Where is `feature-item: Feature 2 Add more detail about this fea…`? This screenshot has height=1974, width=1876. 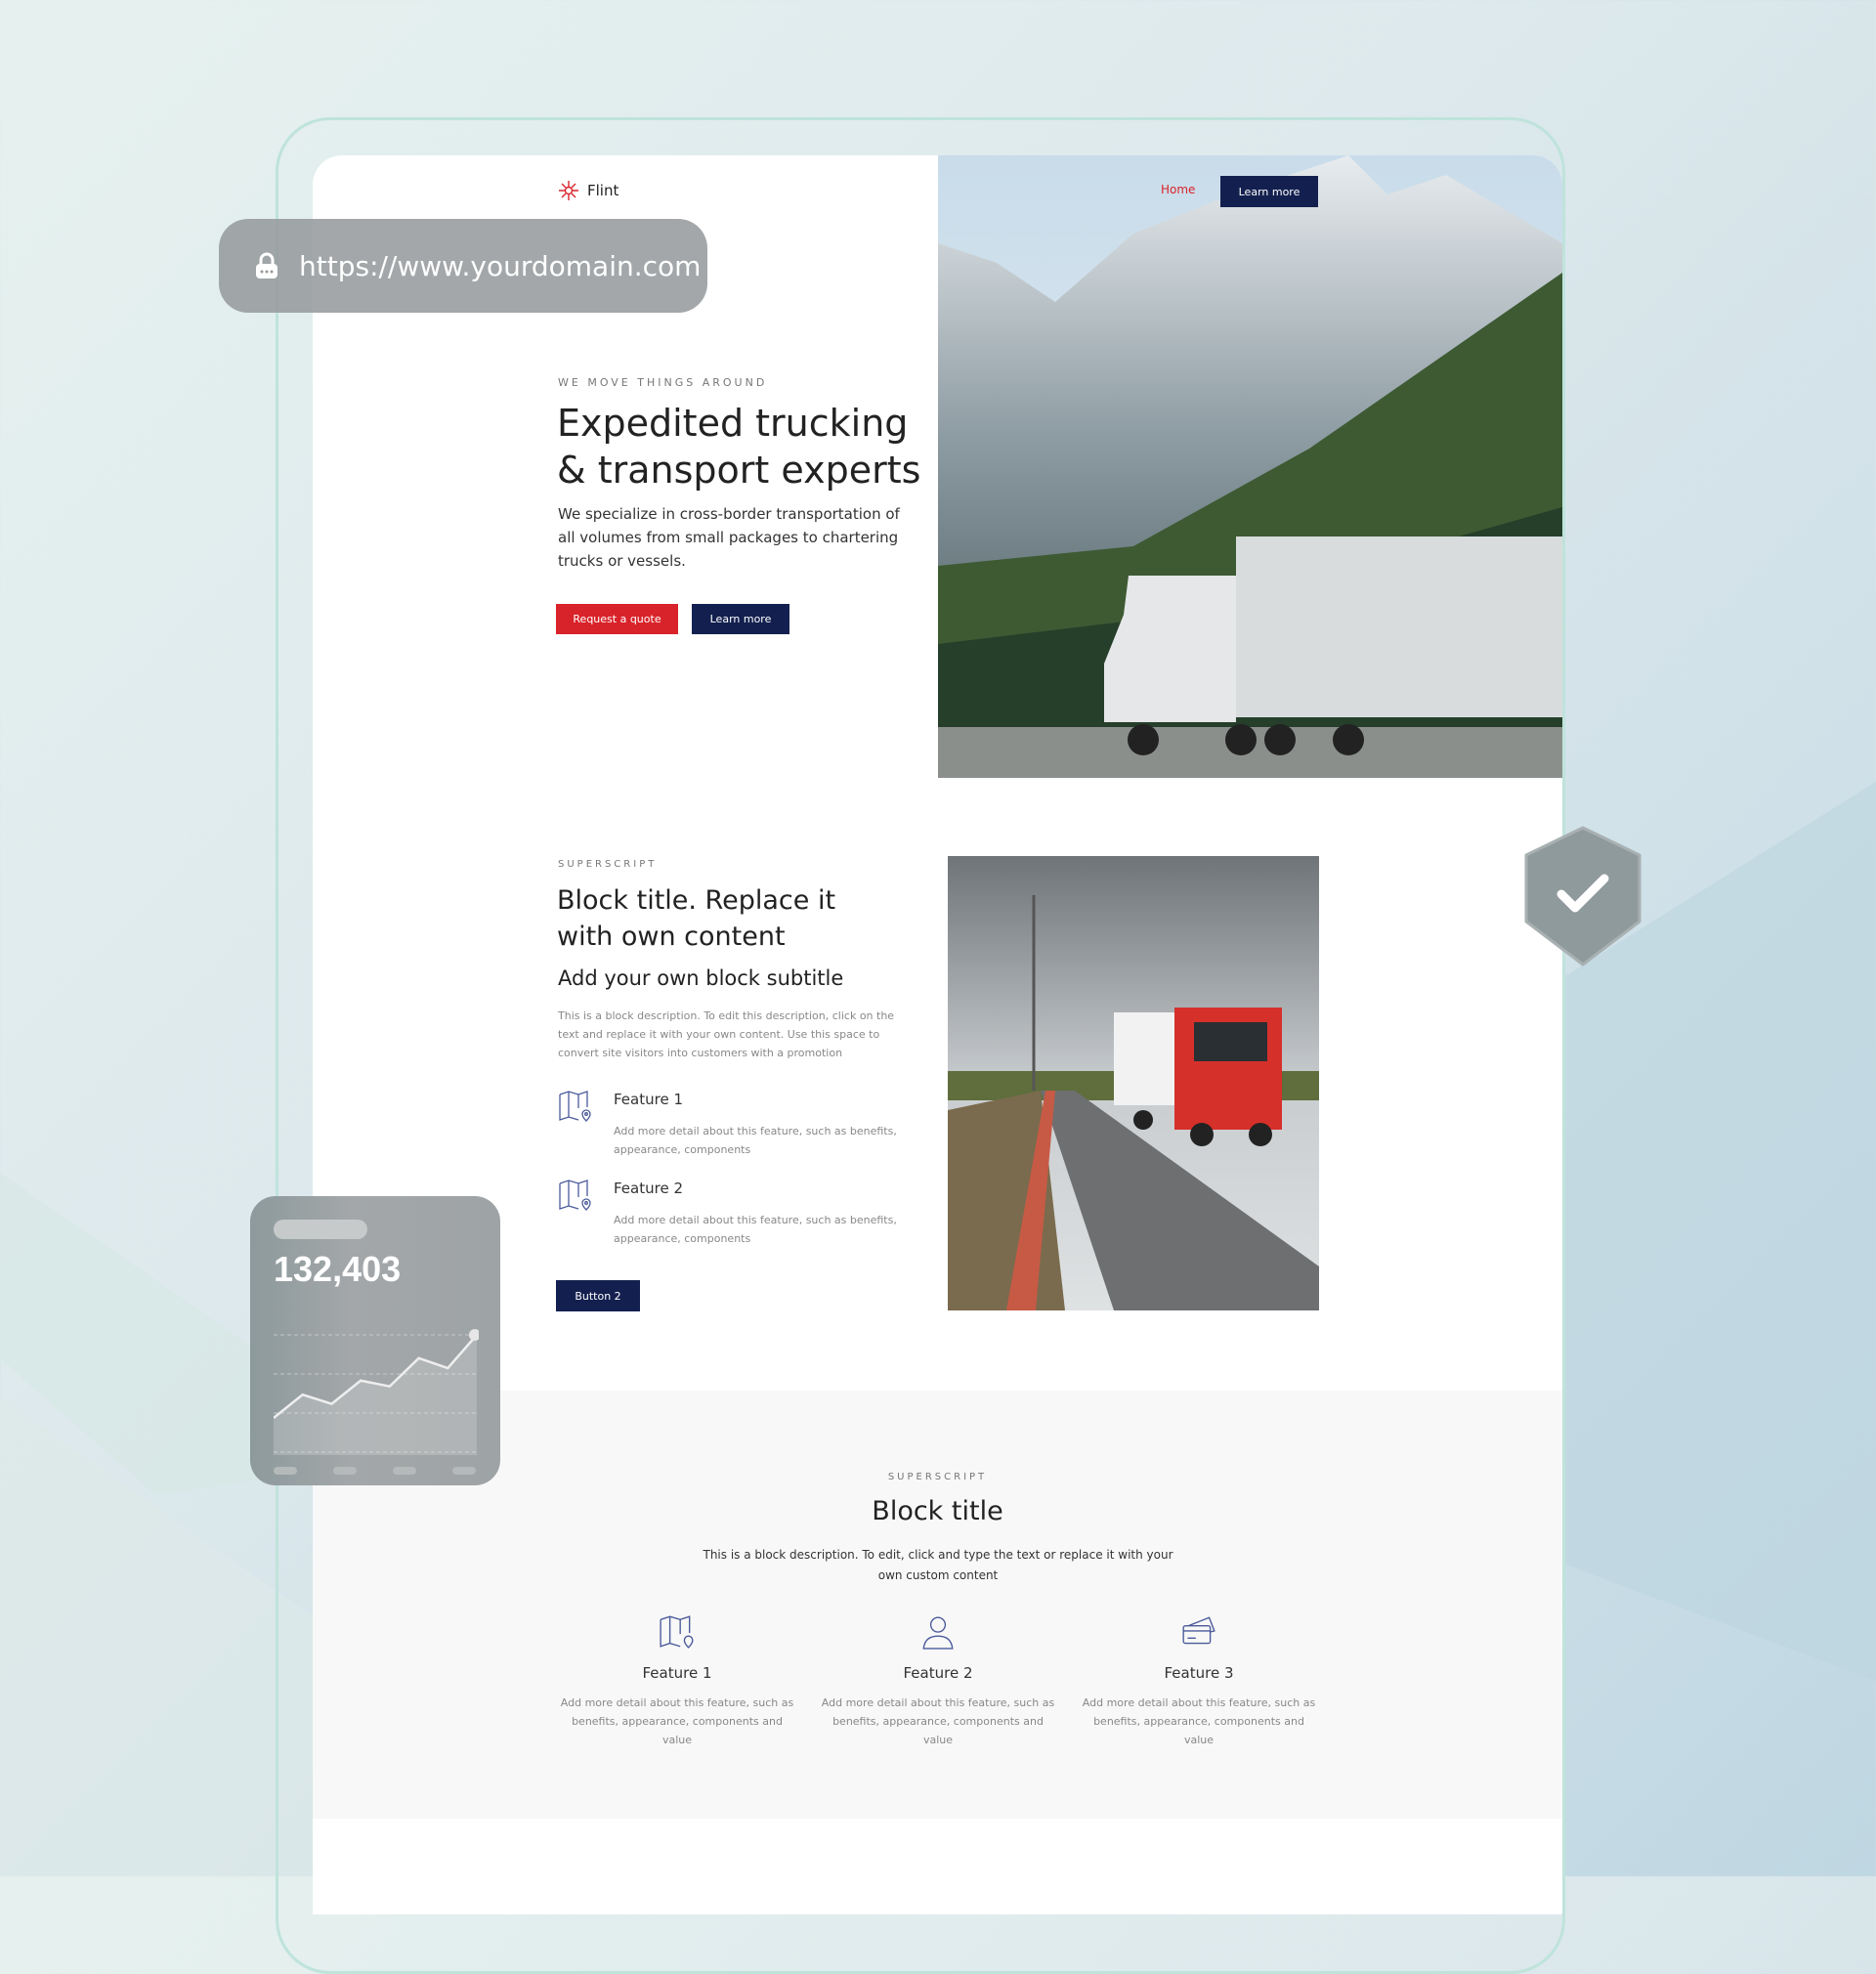
feature-item: Feature 2 Add more detail about this fea… is located at coordinates (727, 1212).